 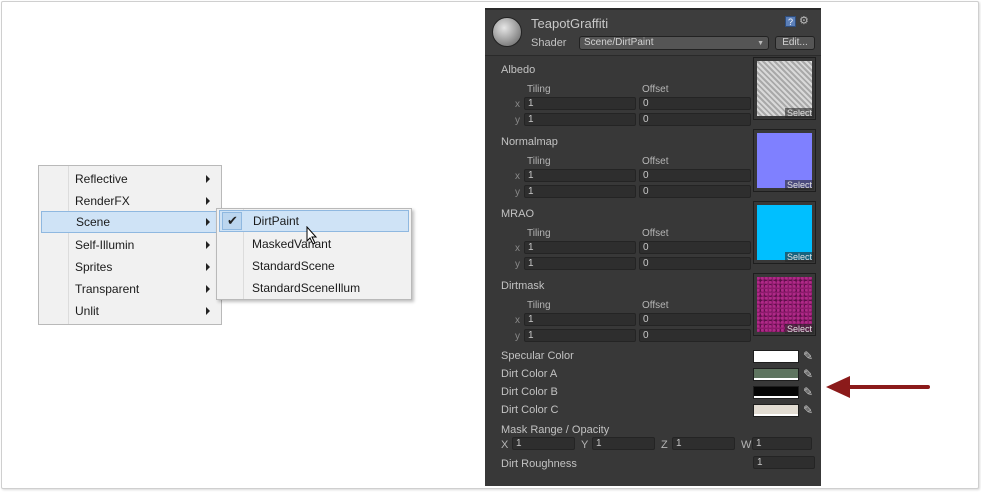 What do you see at coordinates (784, 462) in the screenshot?
I see `dirt-roughness-field: 1` at bounding box center [784, 462].